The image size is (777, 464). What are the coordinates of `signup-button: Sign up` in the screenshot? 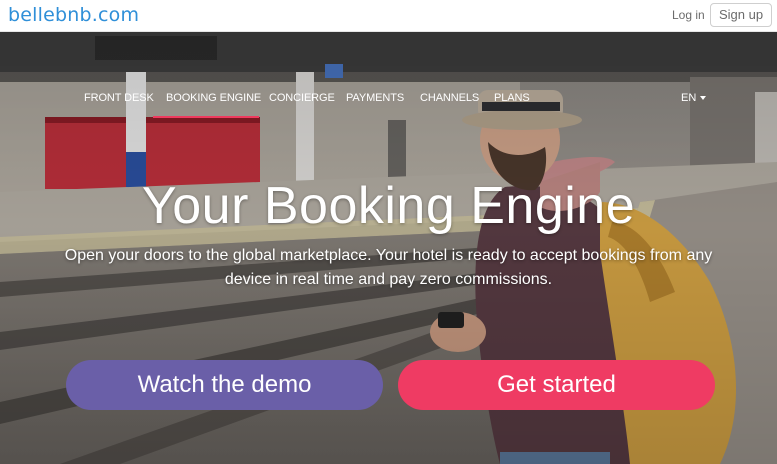 It's located at (741, 15).